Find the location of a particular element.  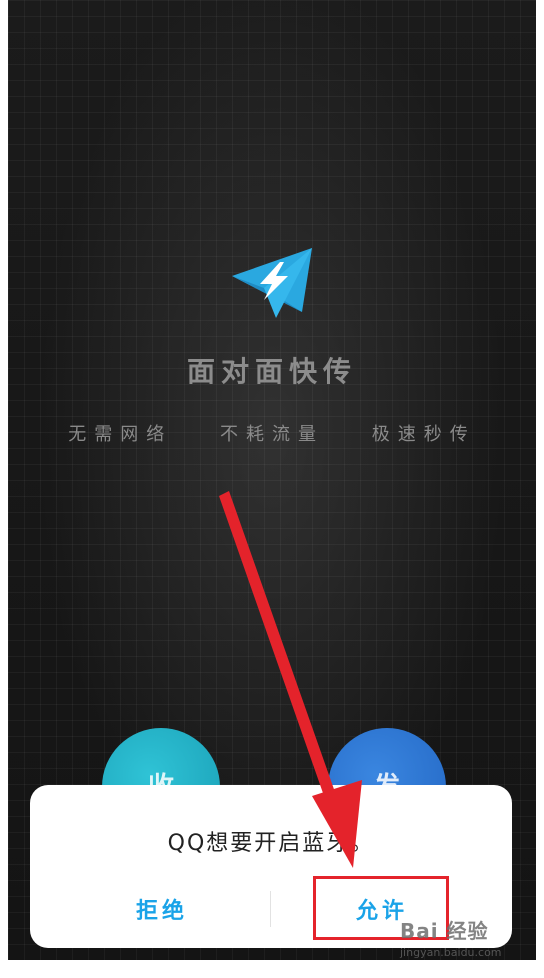

paper-plane-lightning-icon is located at coordinates (272, 283).